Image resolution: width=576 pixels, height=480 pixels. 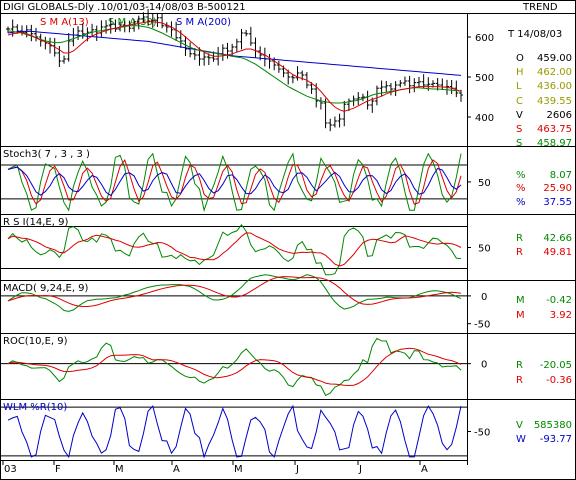 I want to click on quote-row-value: 459.00, so click(x=554, y=58).